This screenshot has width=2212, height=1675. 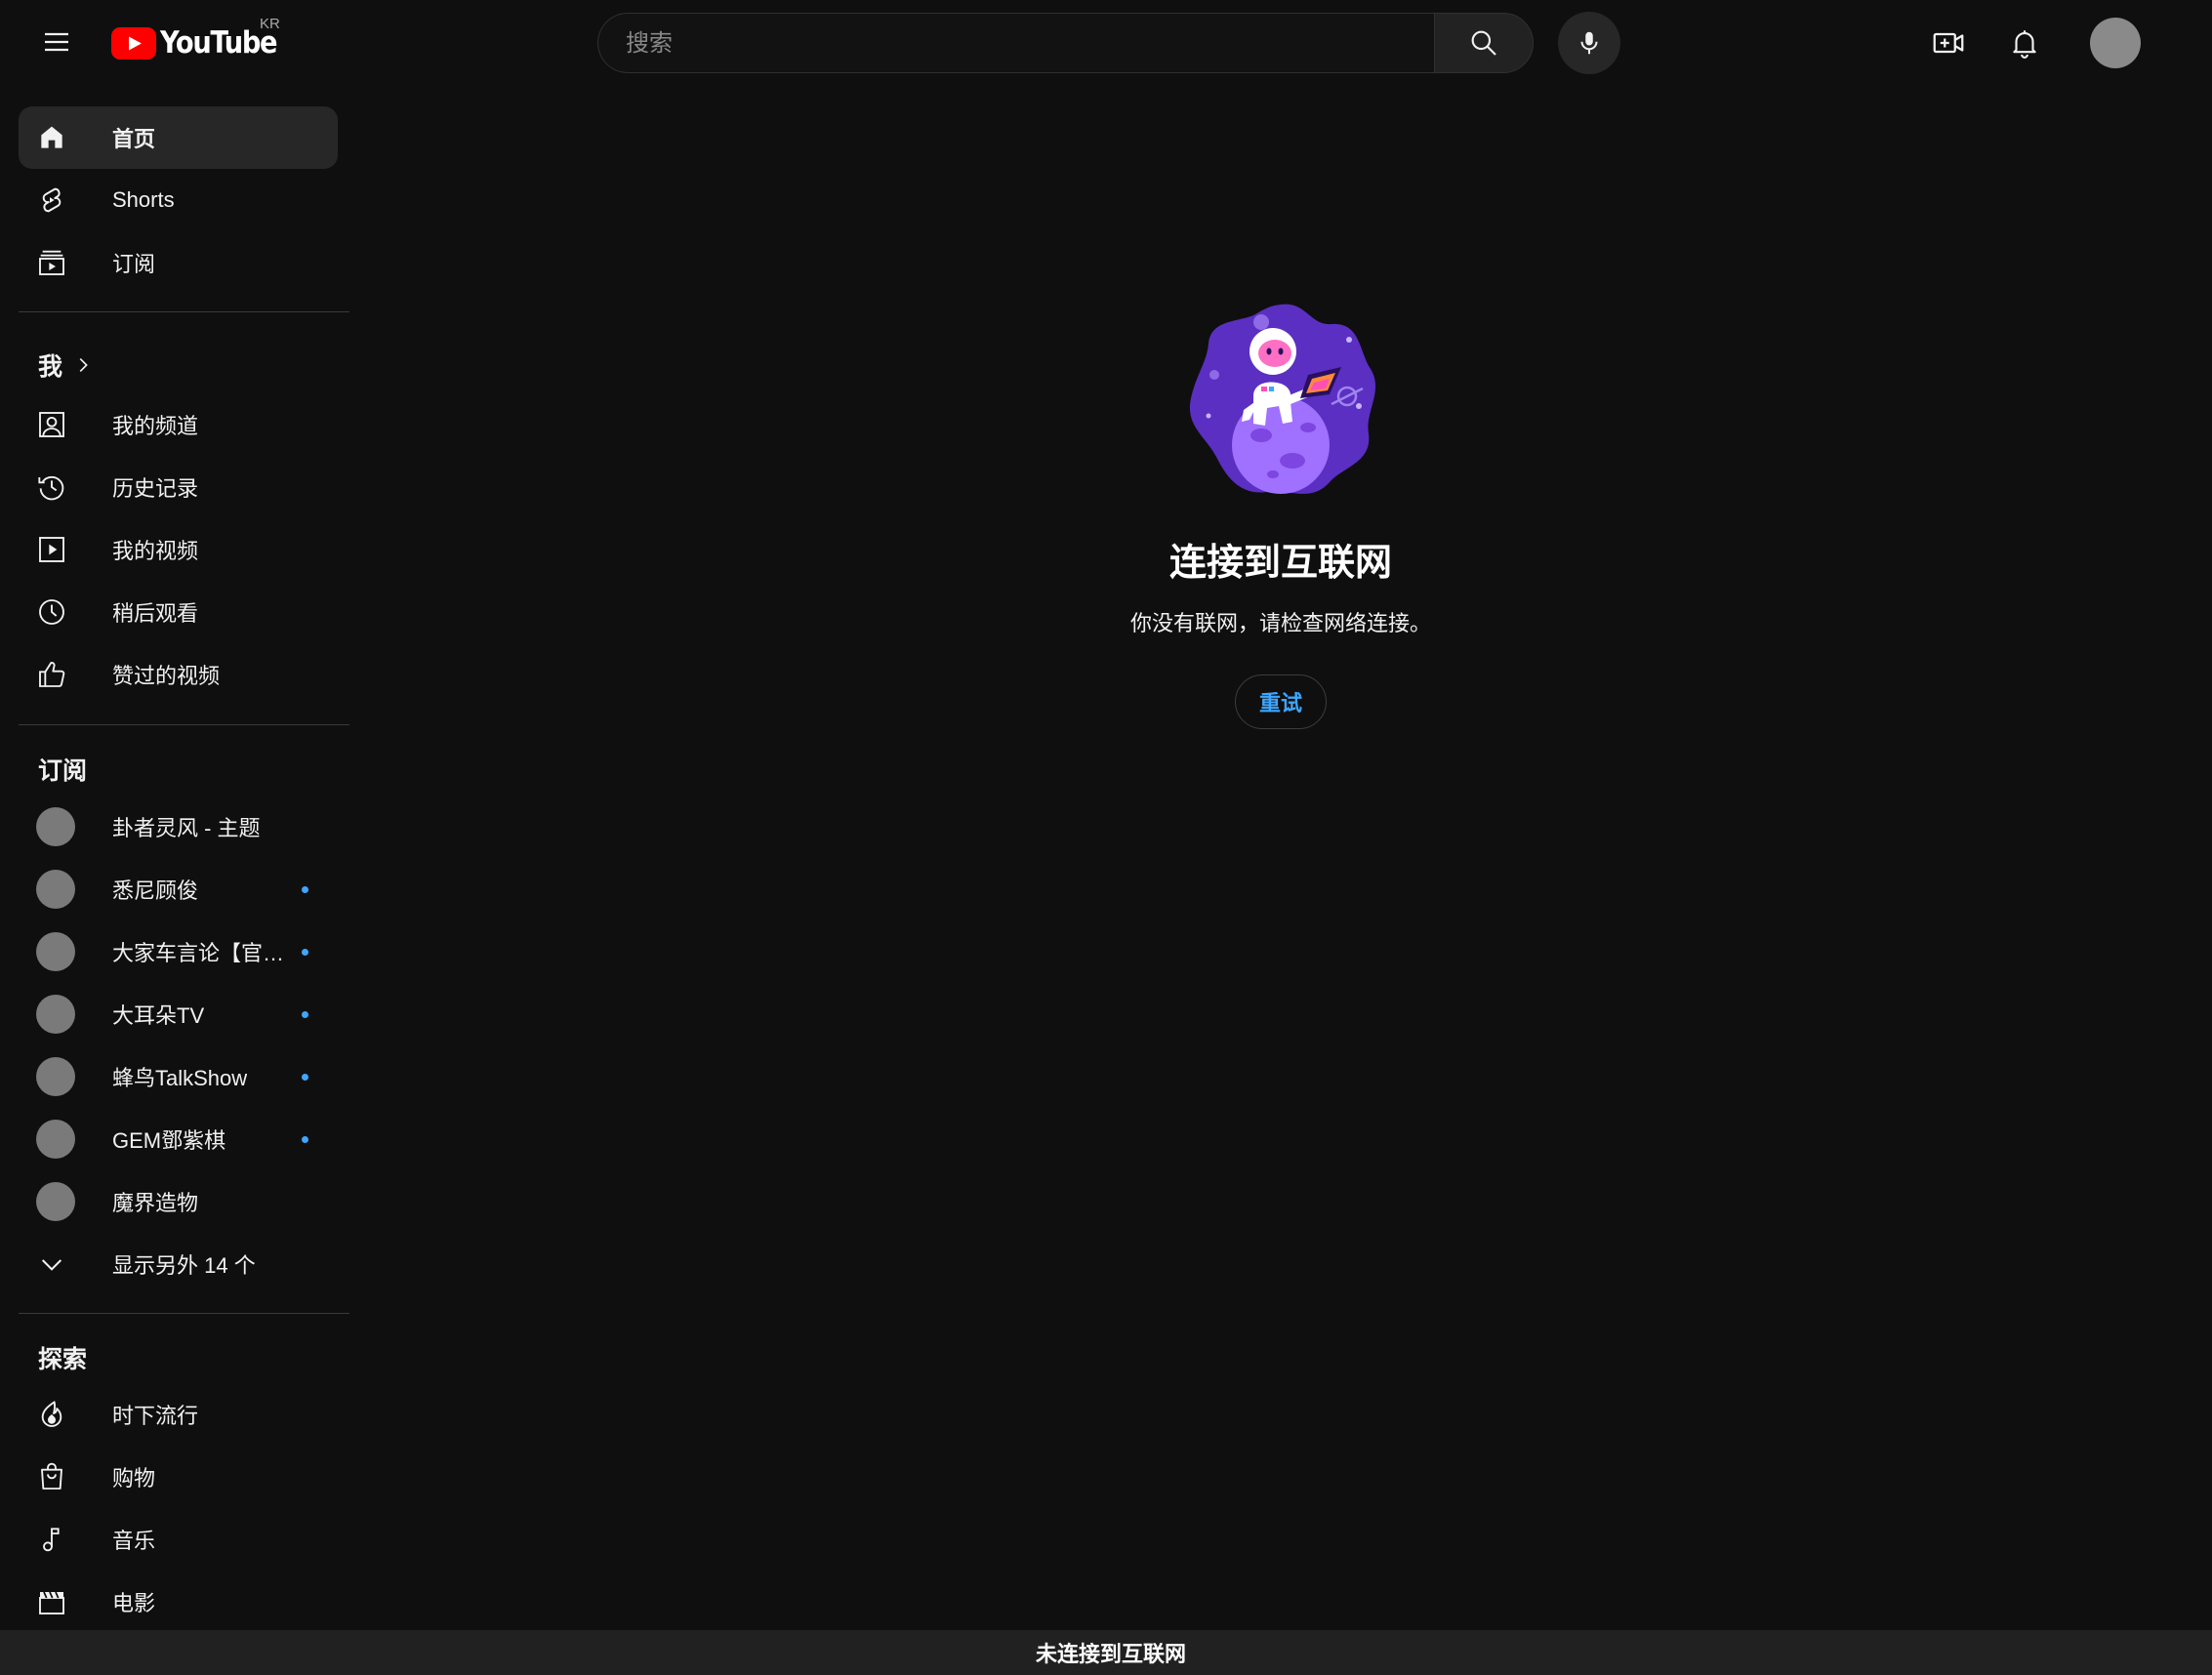 What do you see at coordinates (51, 424) in the screenshot?
I see `your-channel-icon` at bounding box center [51, 424].